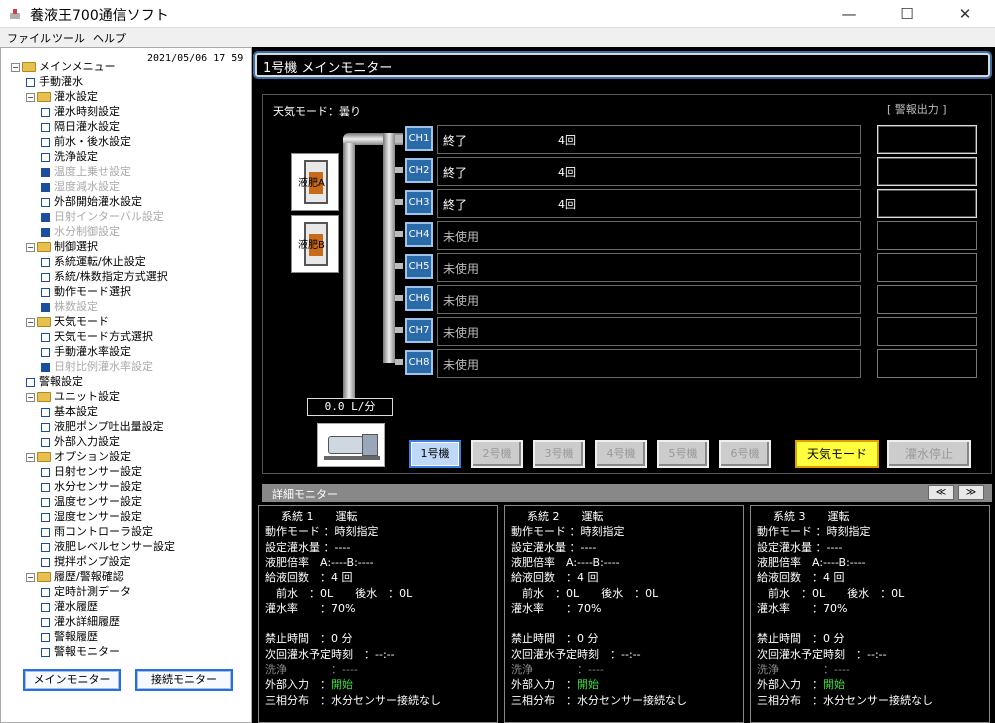 This screenshot has height=723, width=995. Describe the element at coordinates (102, 426) in the screenshot. I see `tree-item: 液肥ポンプ吐出量設定` at that location.